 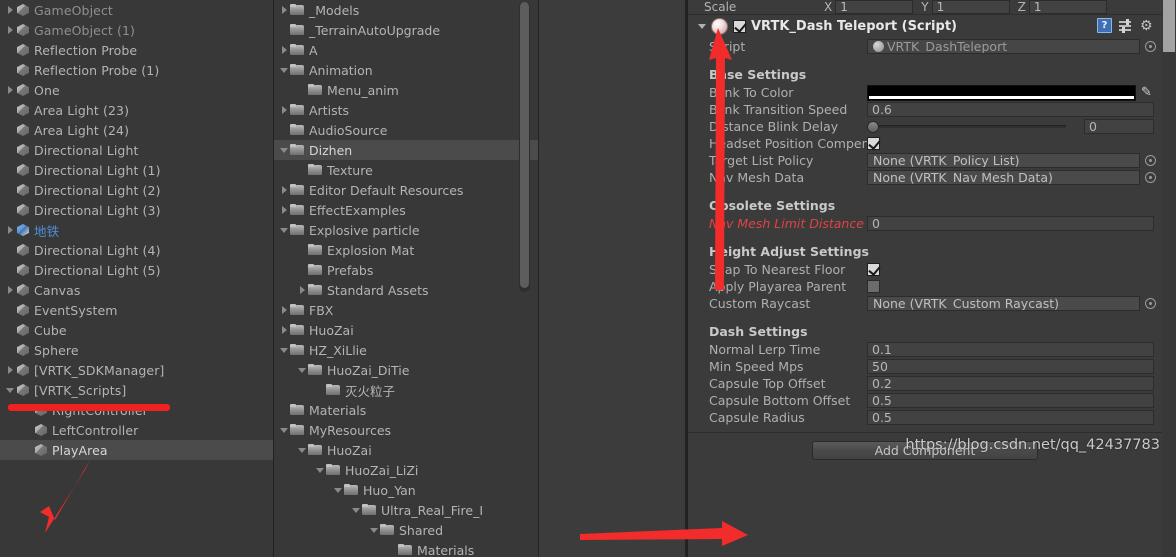 I want to click on transform-scale-row: Scale X 1 Y 1 Z 1, so click(x=925, y=7).